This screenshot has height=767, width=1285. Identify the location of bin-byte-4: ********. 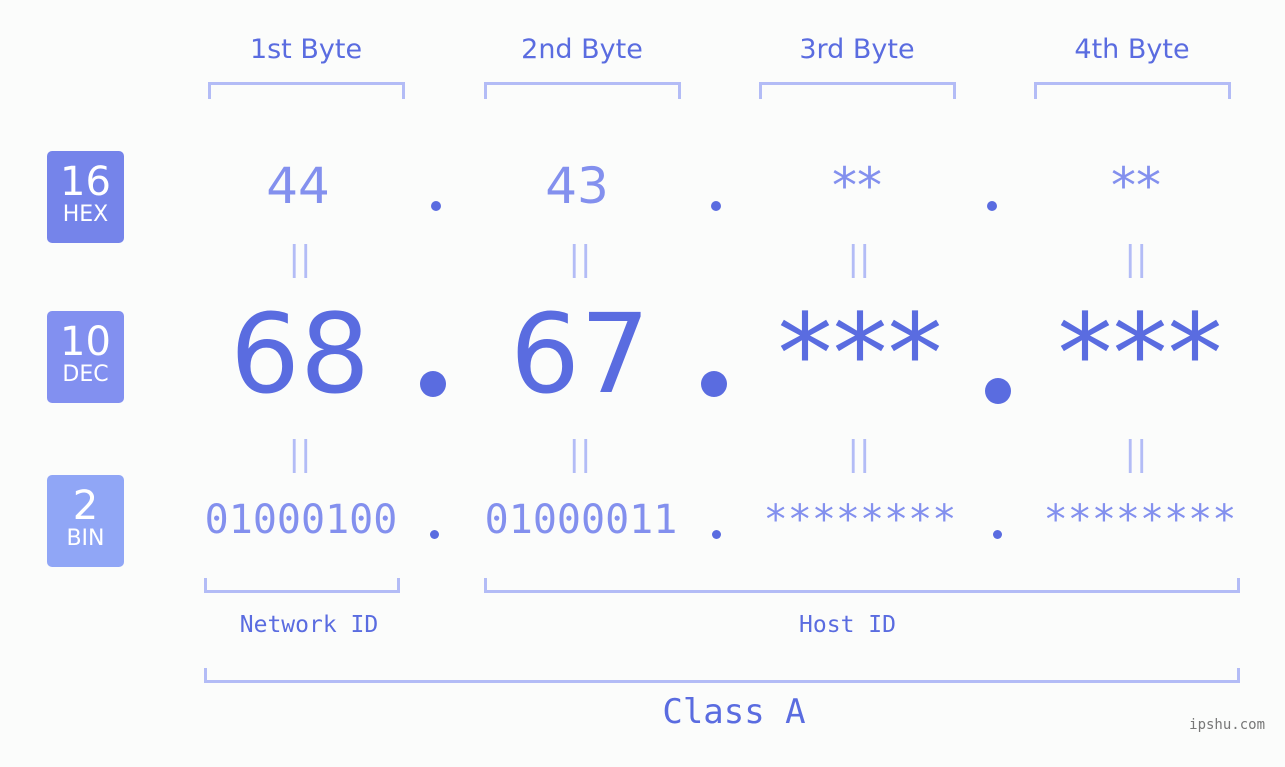
(1140, 520).